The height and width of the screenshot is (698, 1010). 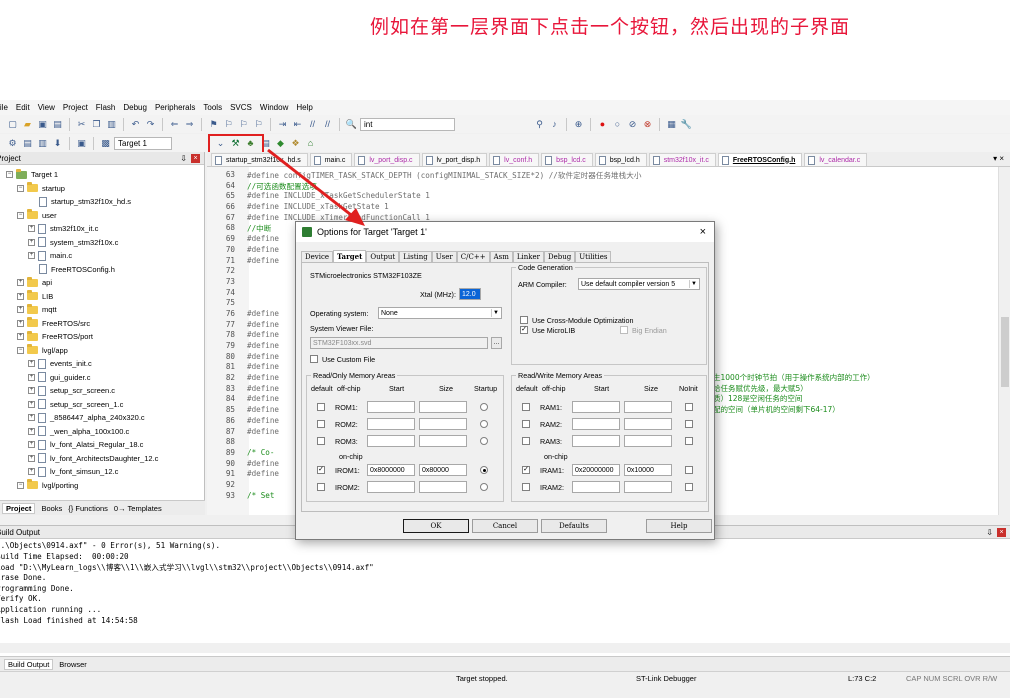 What do you see at coordinates (444, 256) in the screenshot?
I see `tab-user: User` at bounding box center [444, 256].